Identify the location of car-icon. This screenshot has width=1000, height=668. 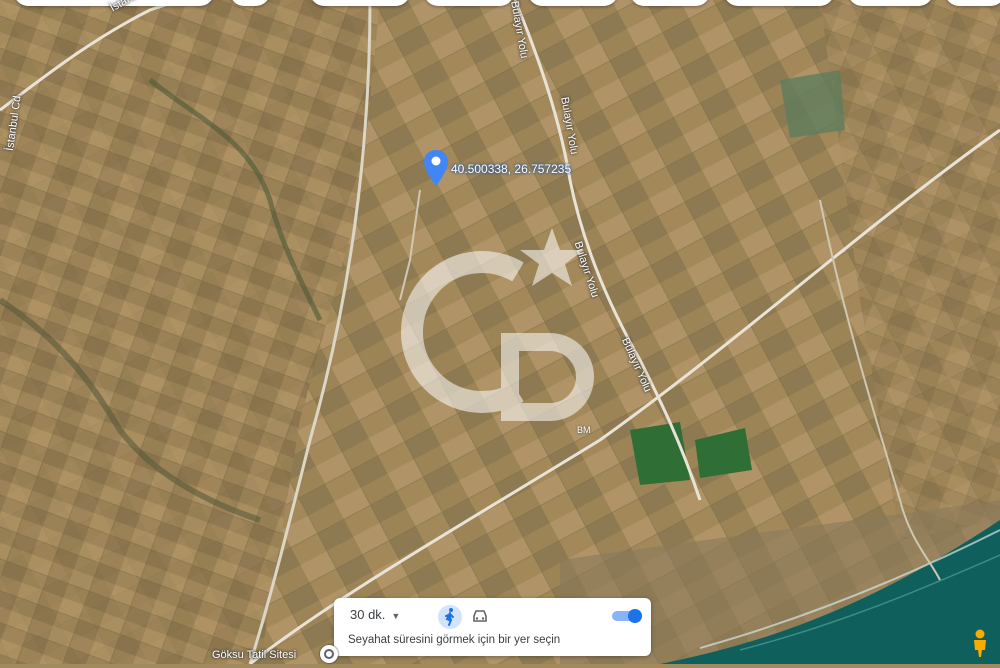
(480, 616).